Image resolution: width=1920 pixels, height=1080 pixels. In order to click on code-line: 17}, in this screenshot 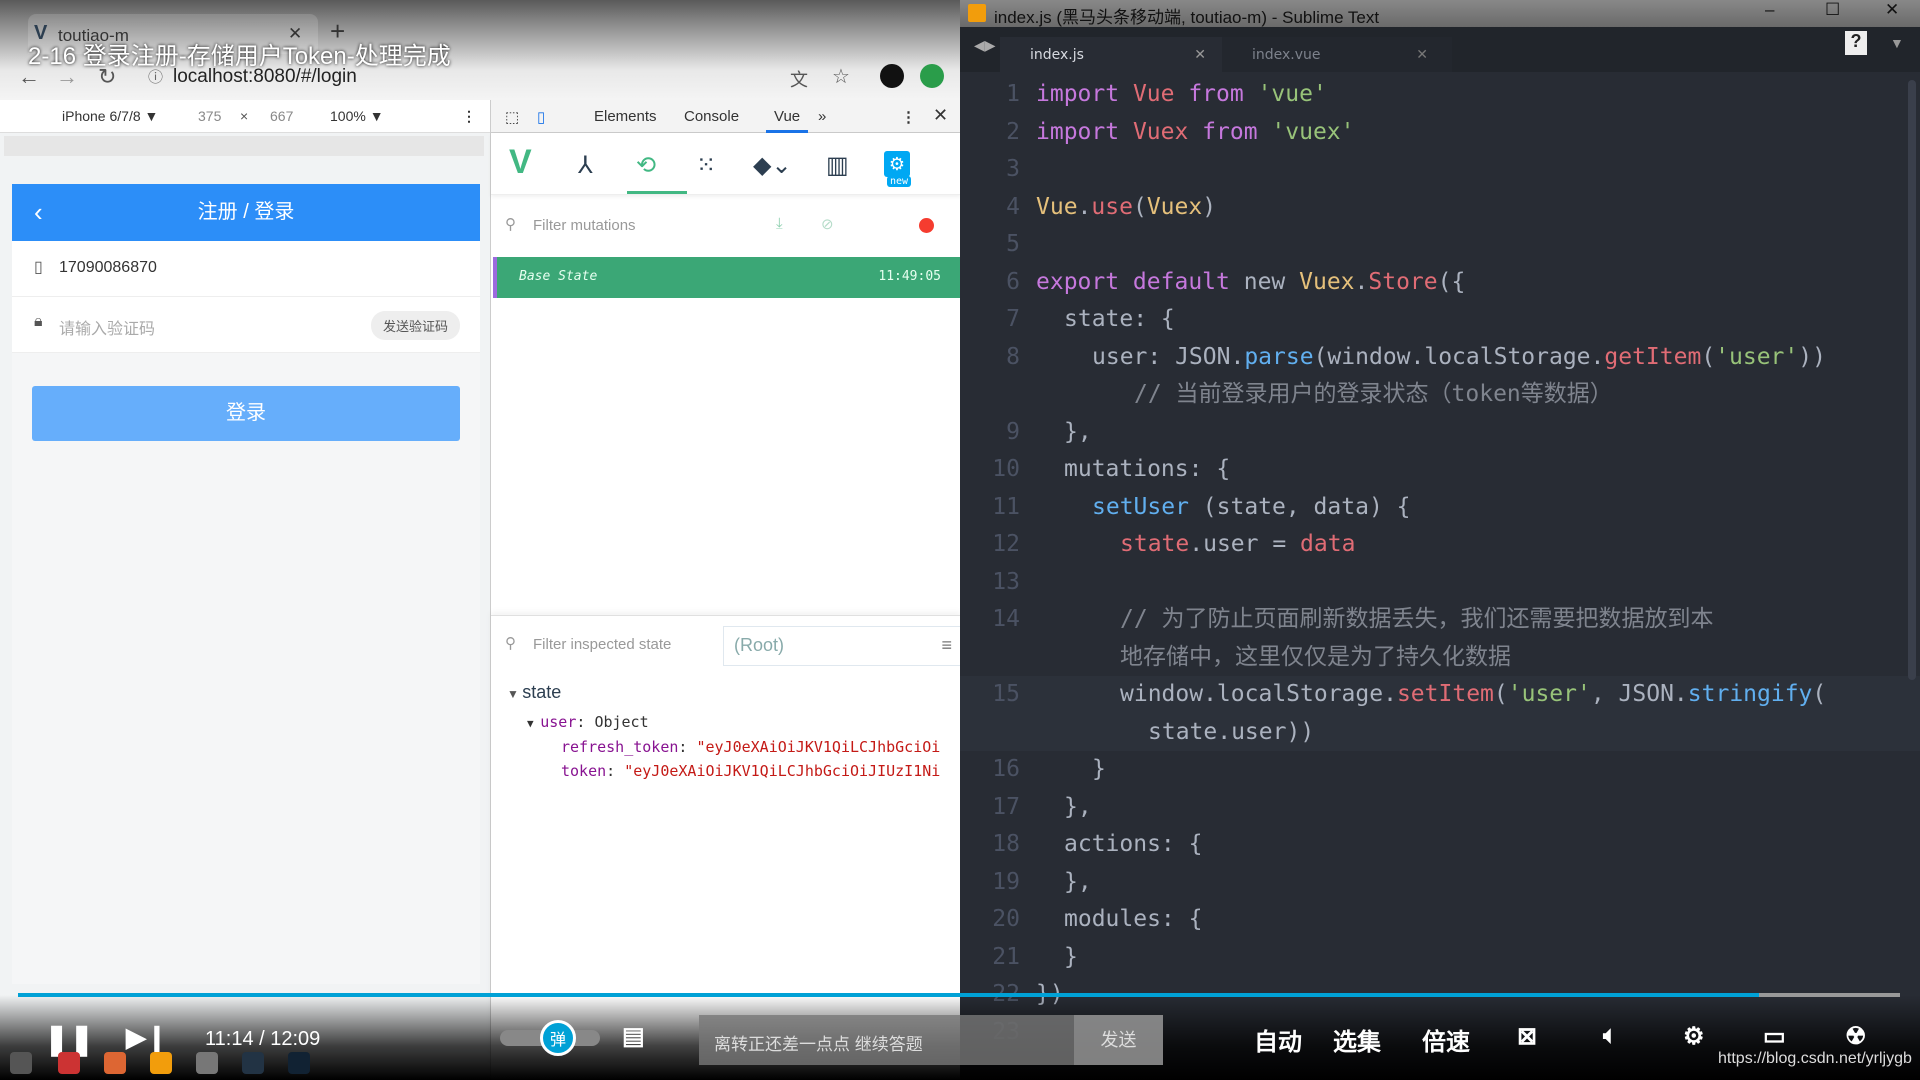, I will do `click(1440, 808)`.